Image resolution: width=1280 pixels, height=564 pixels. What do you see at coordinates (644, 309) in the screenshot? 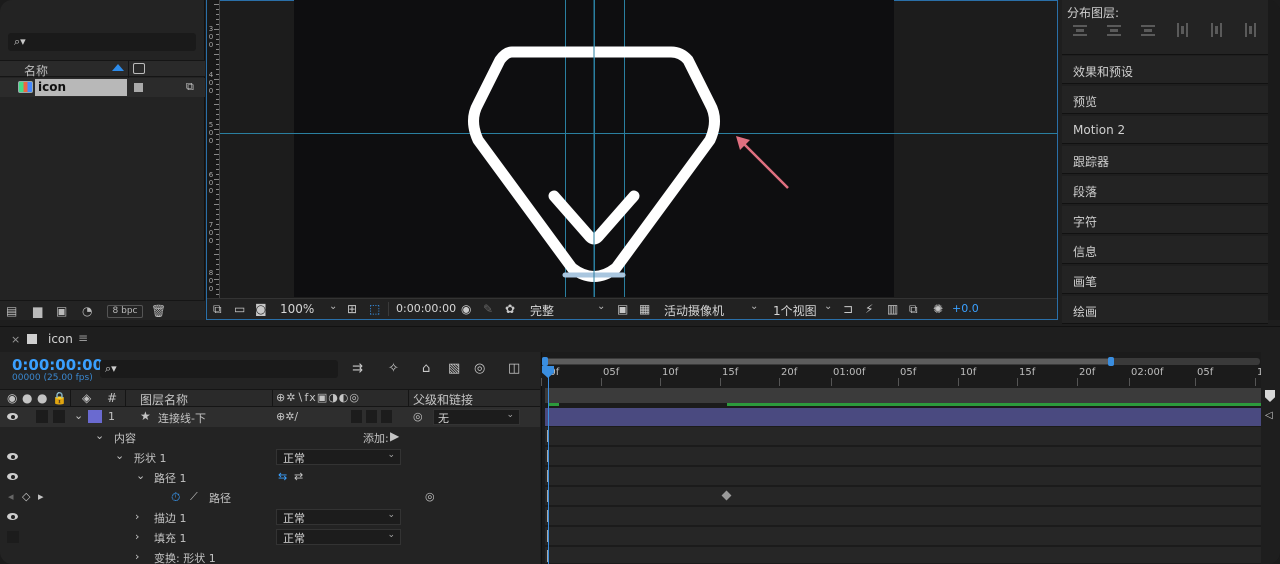
I see `transparency-grid-icon: ▦` at bounding box center [644, 309].